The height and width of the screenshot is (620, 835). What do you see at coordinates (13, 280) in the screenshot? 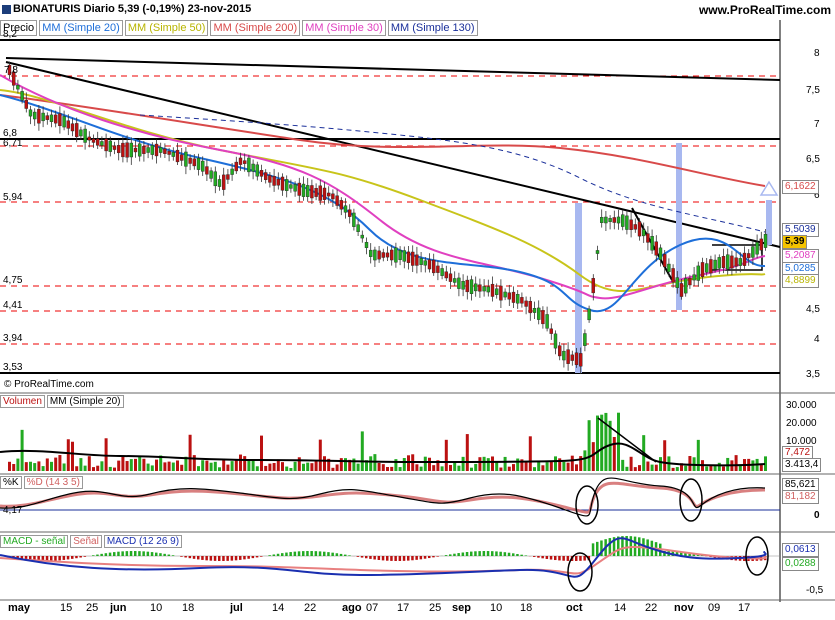
I see `left-label-4-75: 4,75` at bounding box center [13, 280].